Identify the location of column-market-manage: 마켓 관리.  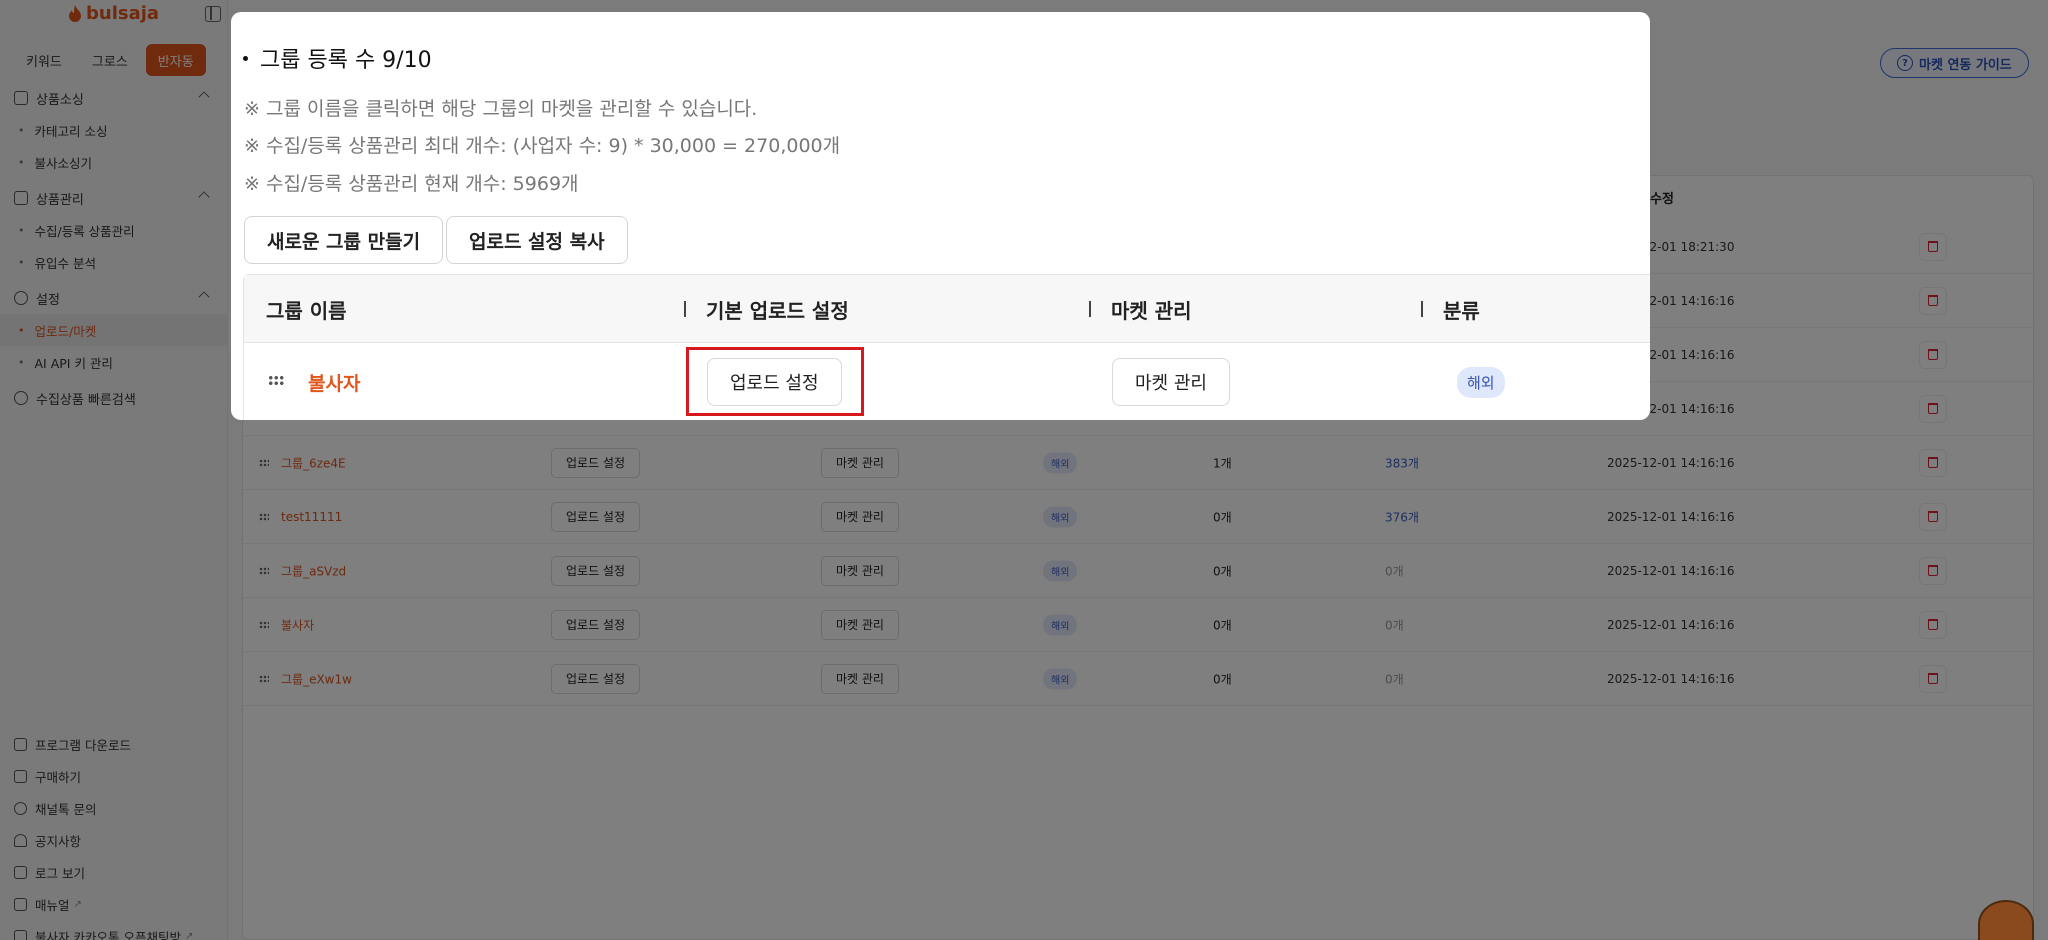
(1151, 311).